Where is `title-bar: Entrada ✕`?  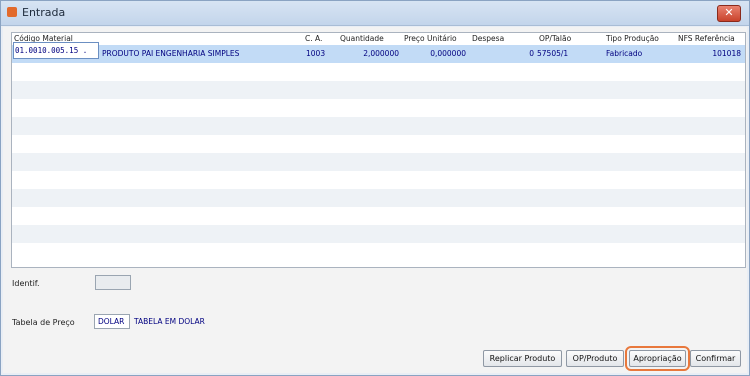
title-bar: Entrada ✕ is located at coordinates (375, 13).